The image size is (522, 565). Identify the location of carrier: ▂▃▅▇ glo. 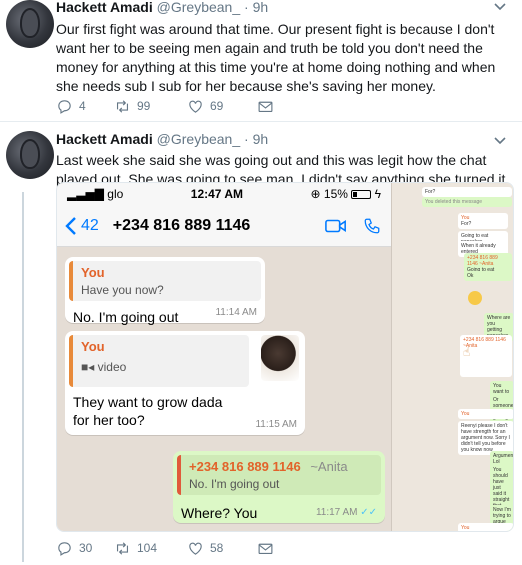
(95, 194).